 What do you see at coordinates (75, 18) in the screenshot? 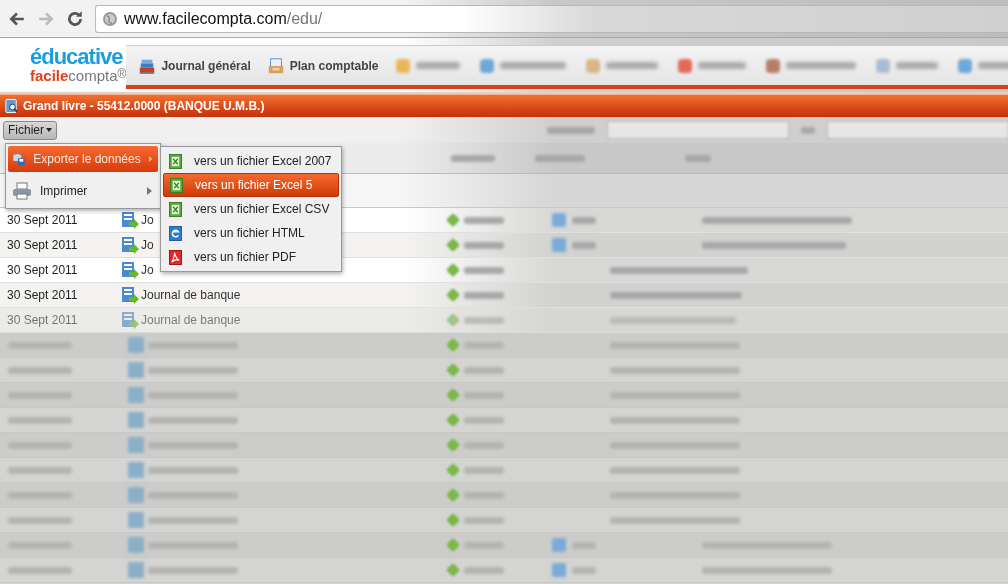
I see `reload-icon` at bounding box center [75, 18].